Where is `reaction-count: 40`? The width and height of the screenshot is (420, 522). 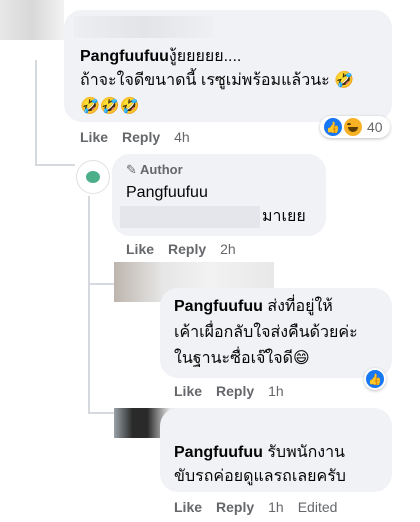 reaction-count: 40 is located at coordinates (375, 127).